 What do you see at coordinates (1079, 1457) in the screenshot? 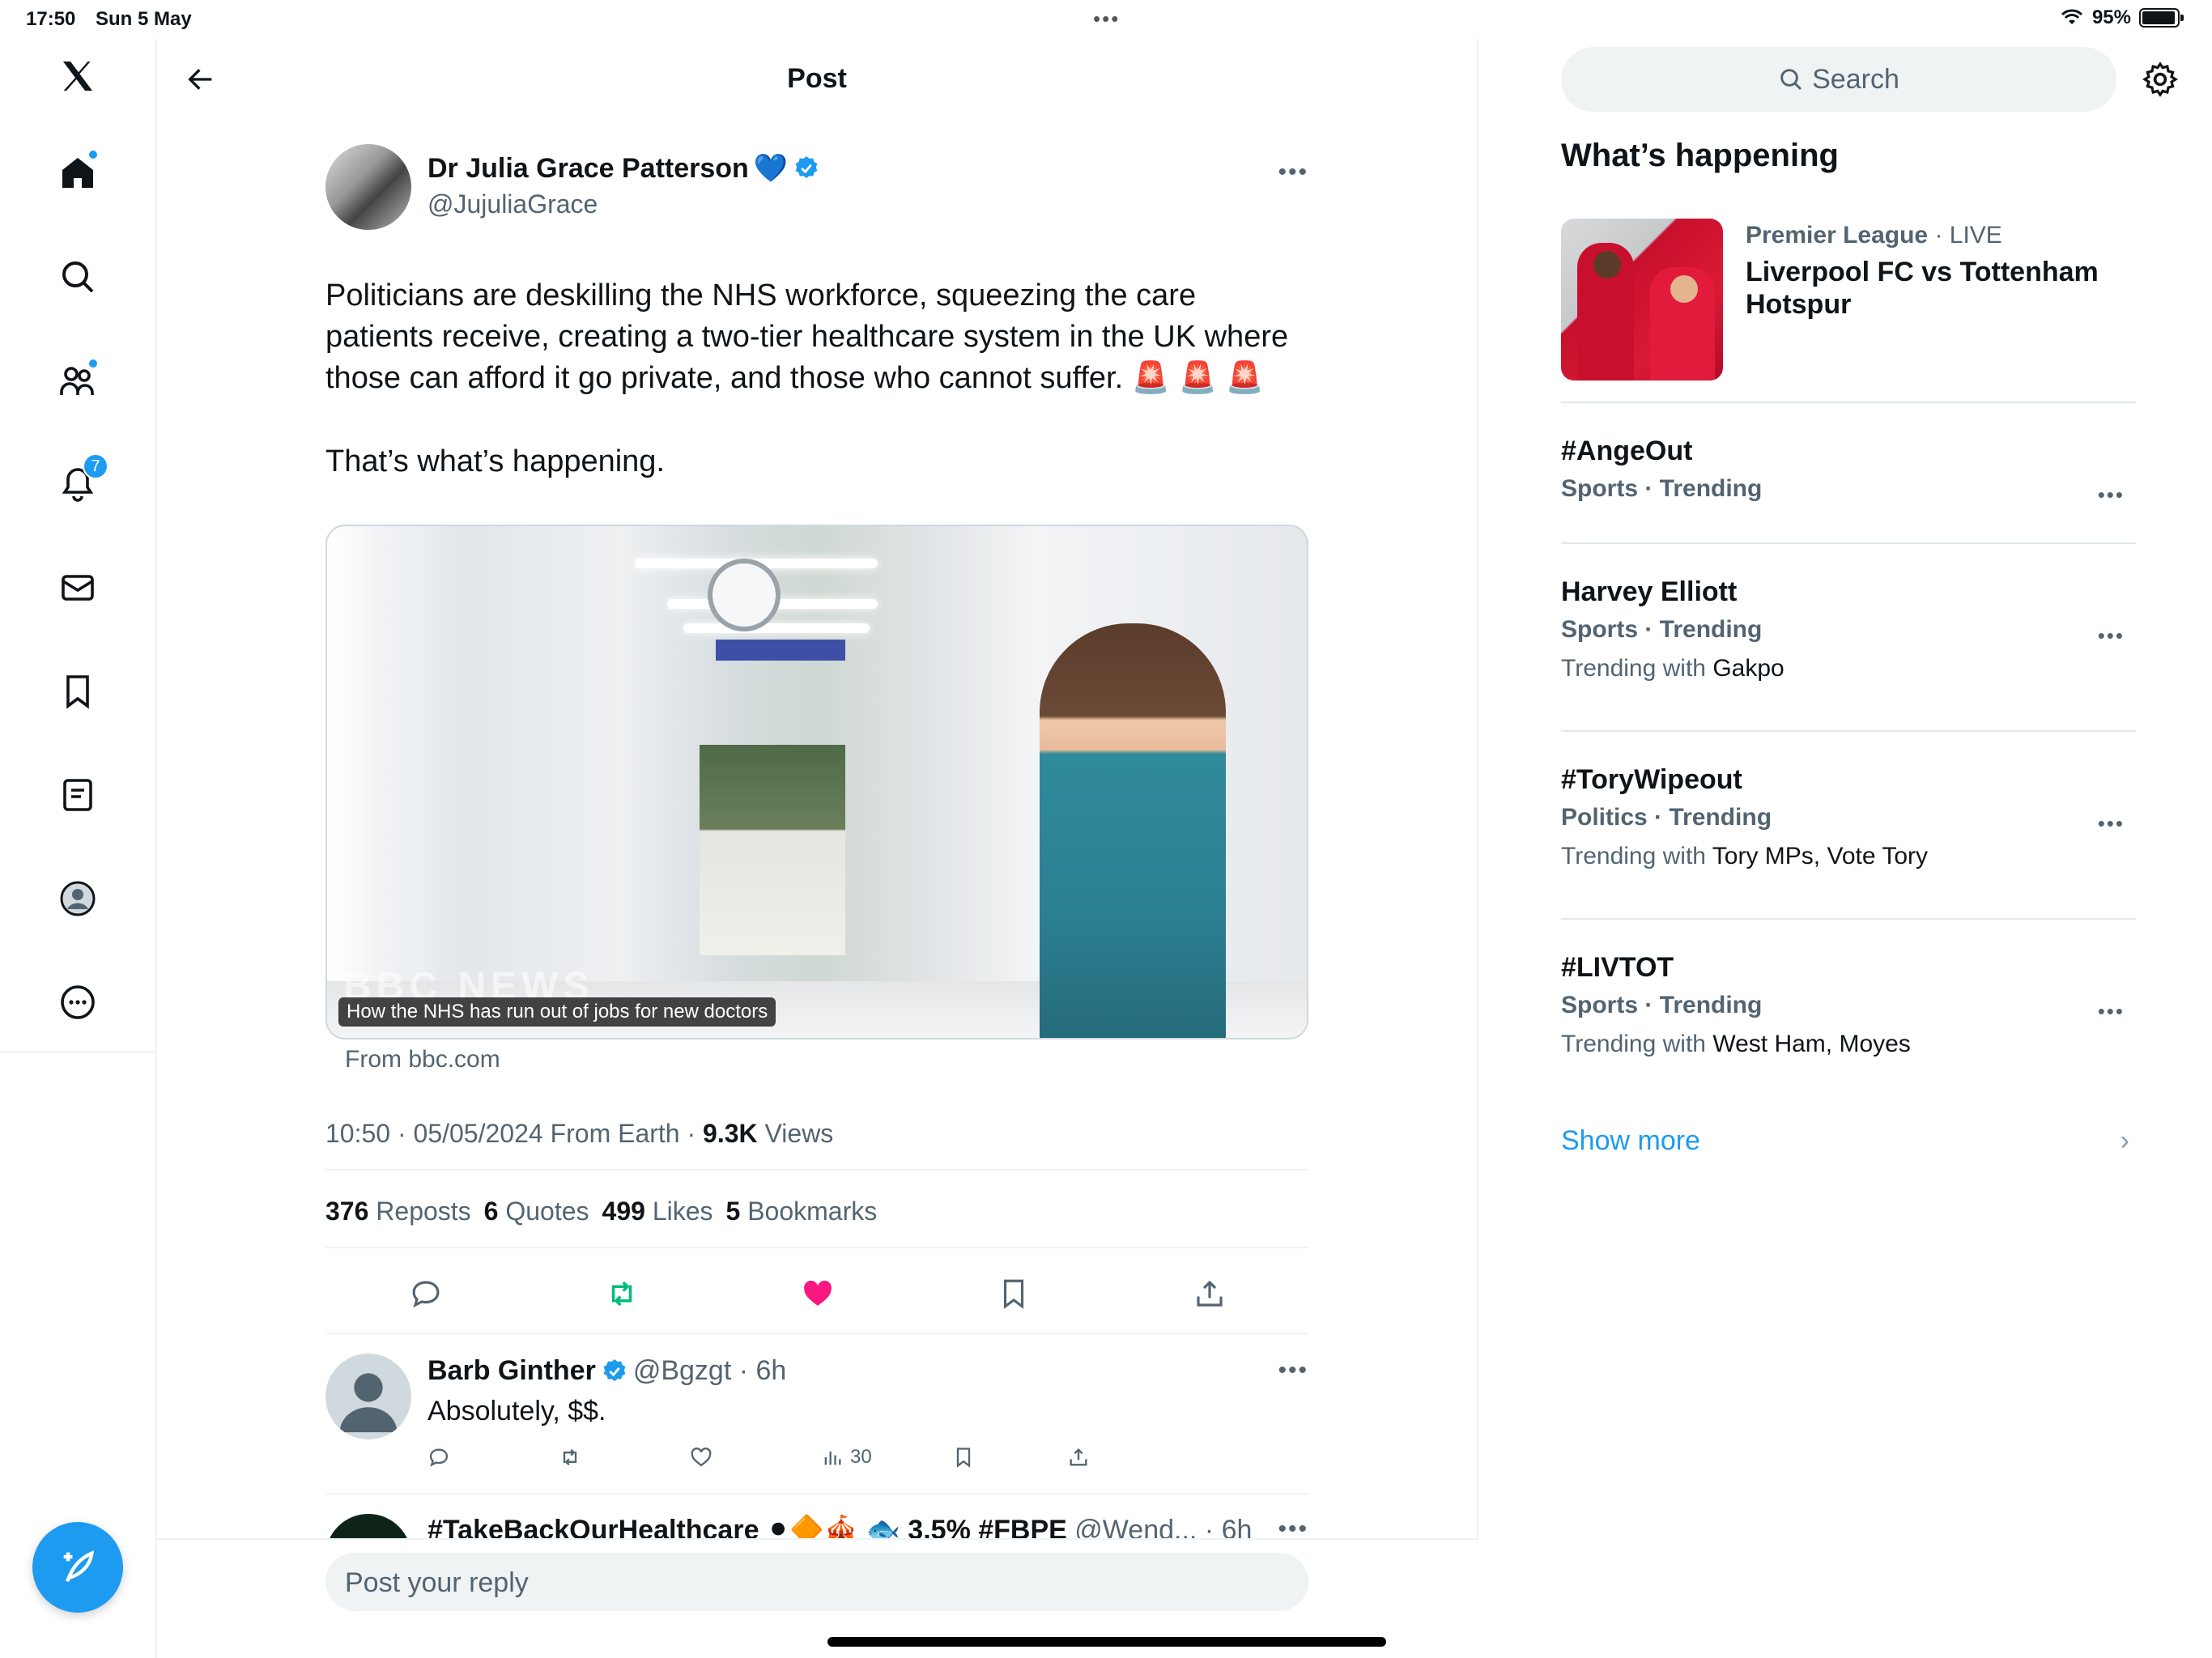
I see `reply-share-icon` at bounding box center [1079, 1457].